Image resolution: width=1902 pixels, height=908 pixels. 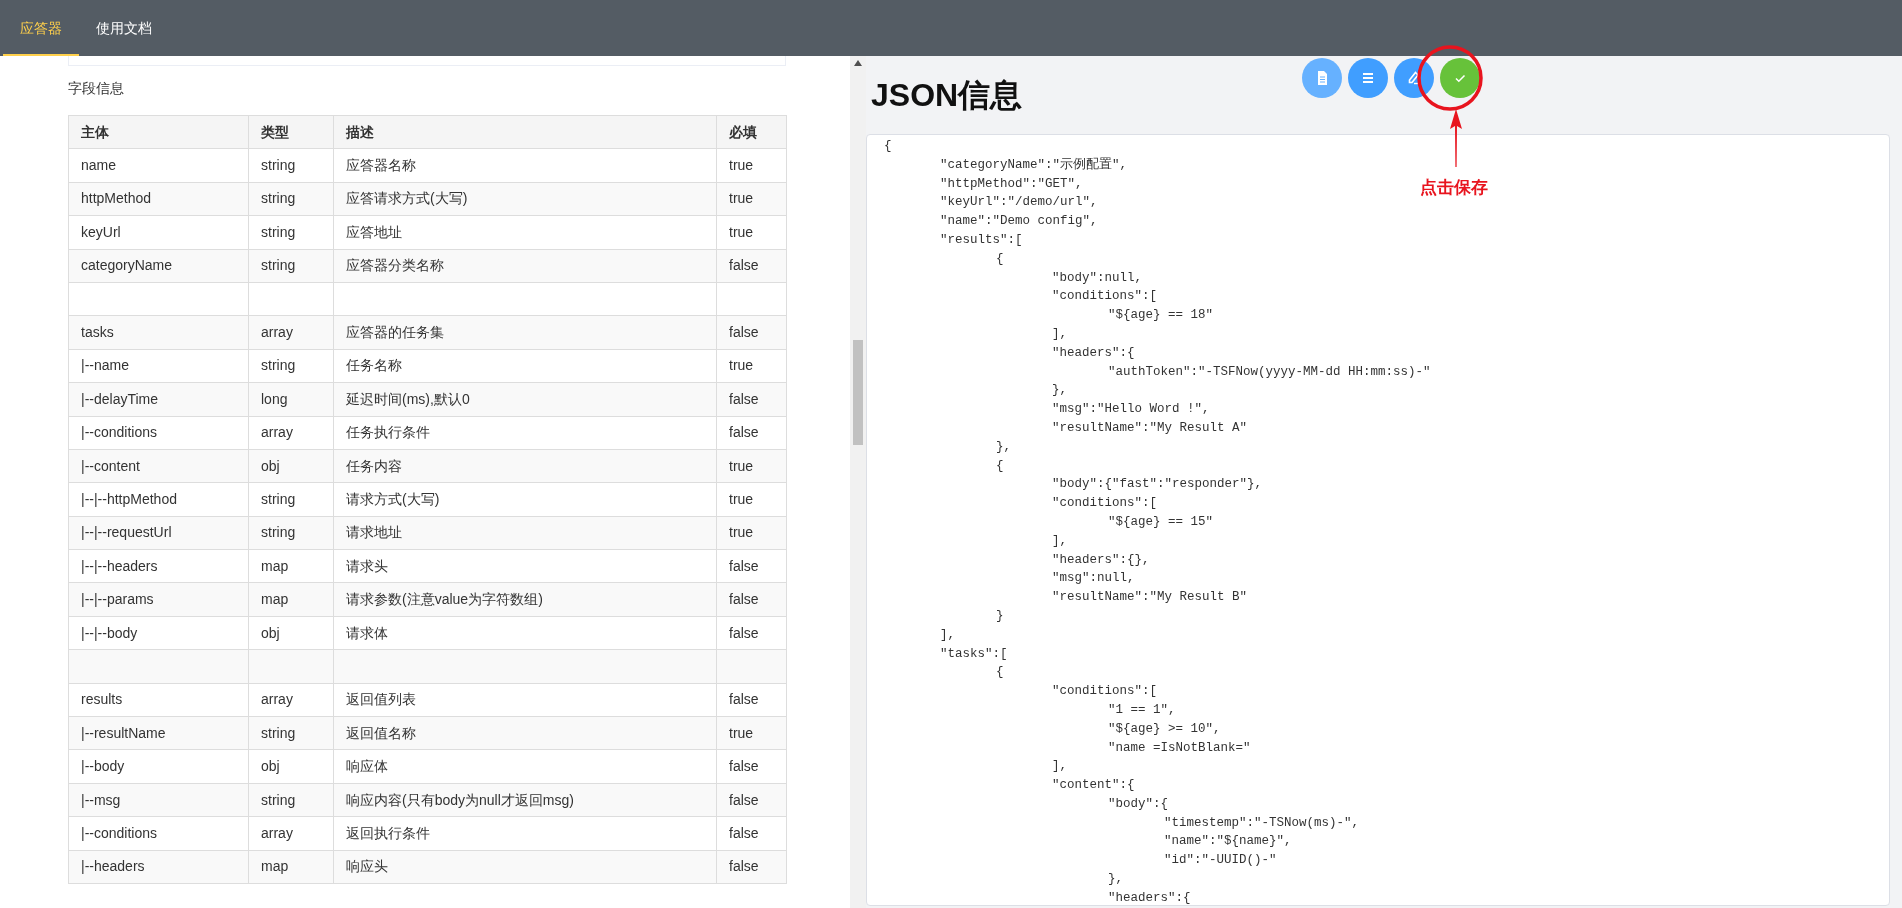 What do you see at coordinates (525, 266) in the screenshot?
I see `table-cell: 应答器分类名称` at bounding box center [525, 266].